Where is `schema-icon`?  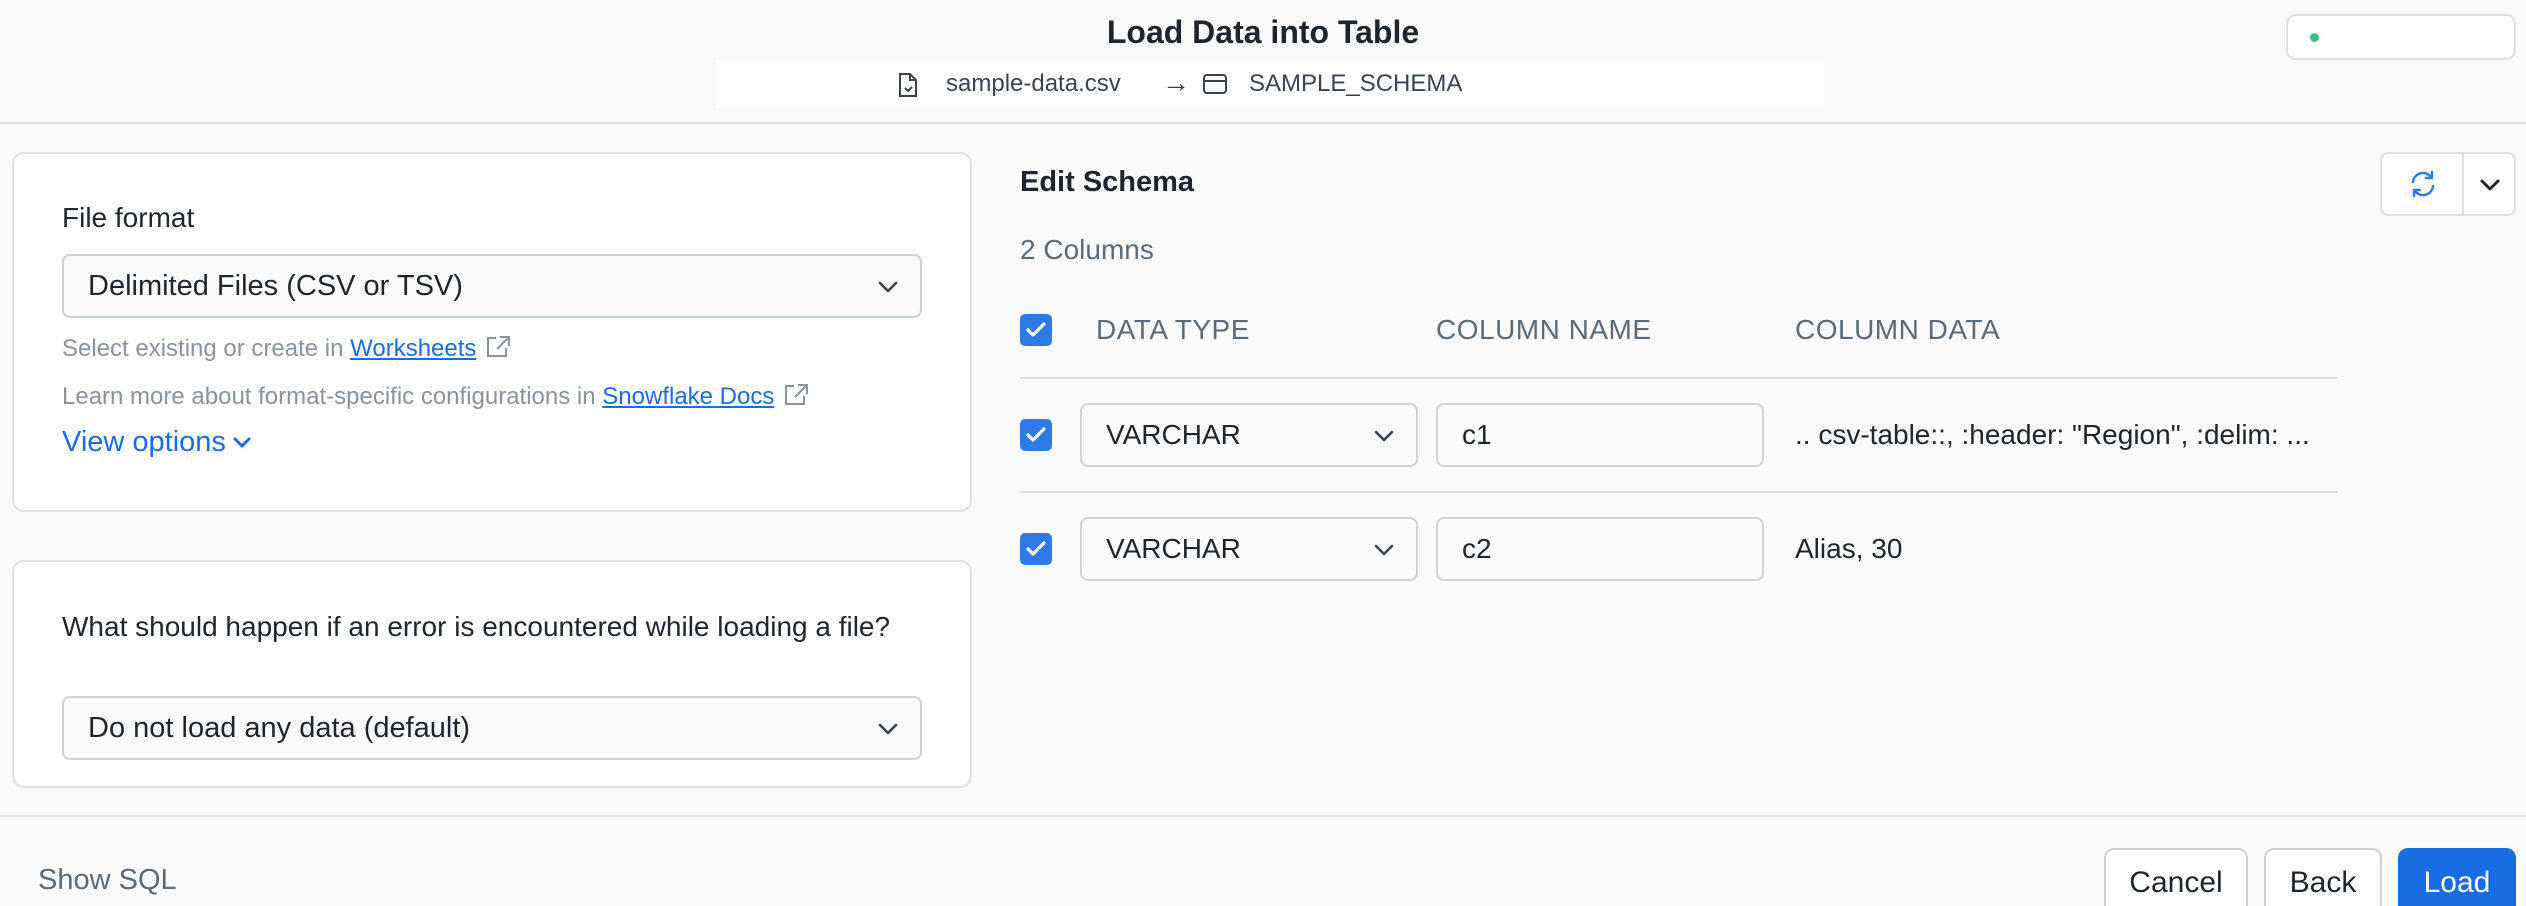 schema-icon is located at coordinates (1215, 84).